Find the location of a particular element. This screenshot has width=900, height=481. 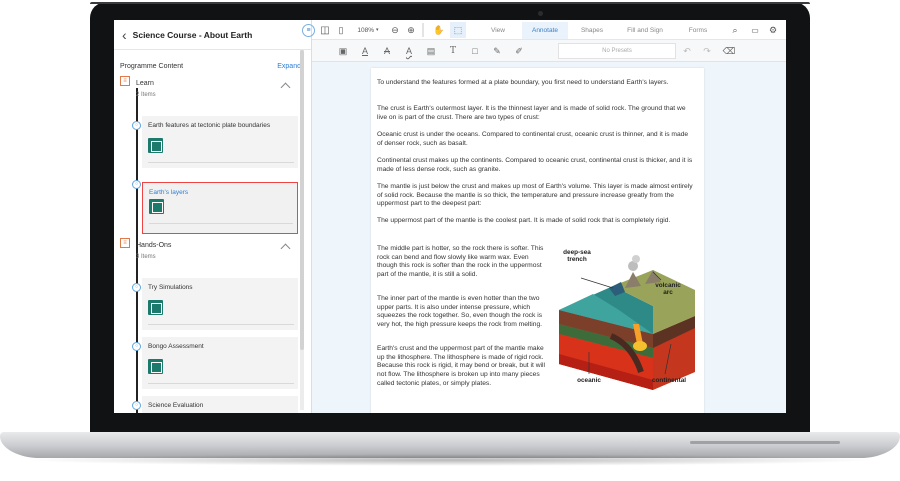

zoom-select: 108% ▾ is located at coordinates (368, 30).